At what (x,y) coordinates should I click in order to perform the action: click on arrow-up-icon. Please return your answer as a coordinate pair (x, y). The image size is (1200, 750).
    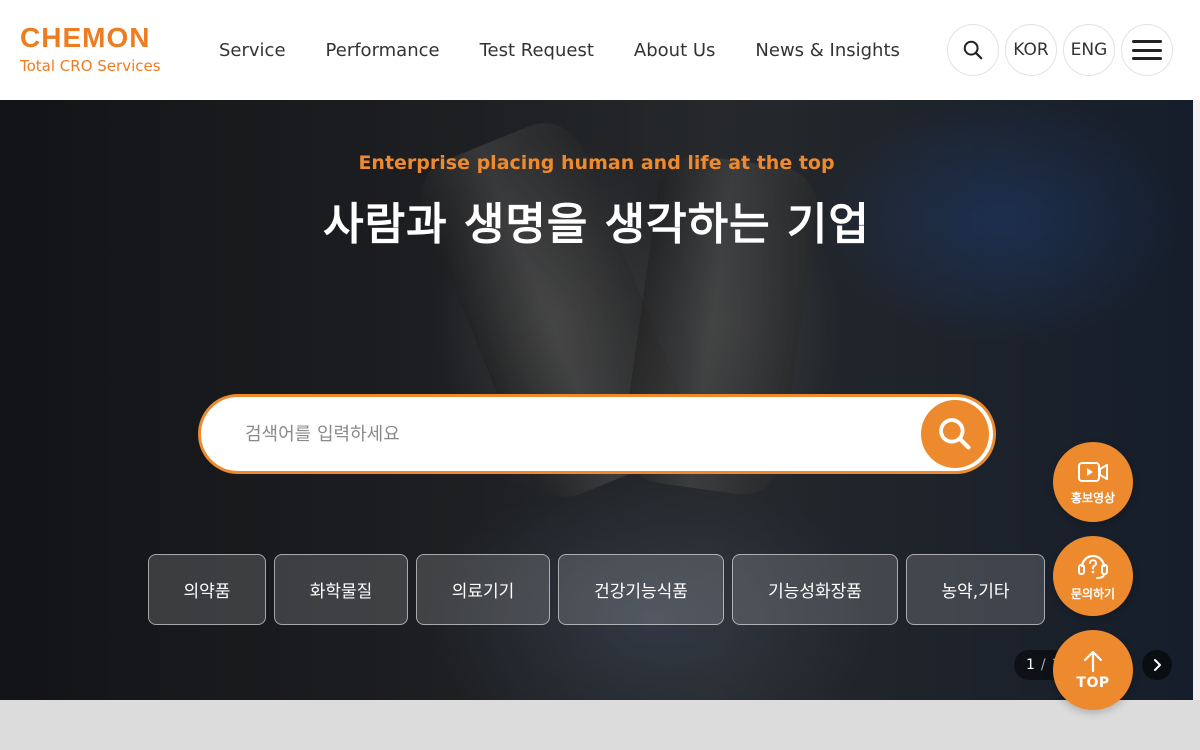
    Looking at the image, I should click on (1093, 661).